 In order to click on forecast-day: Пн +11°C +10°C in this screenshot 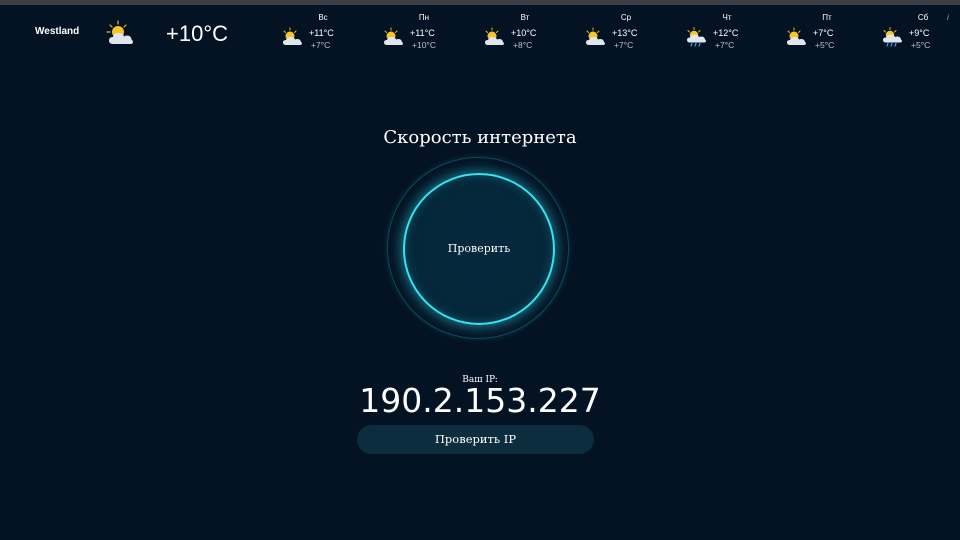, I will do `click(417, 35)`.